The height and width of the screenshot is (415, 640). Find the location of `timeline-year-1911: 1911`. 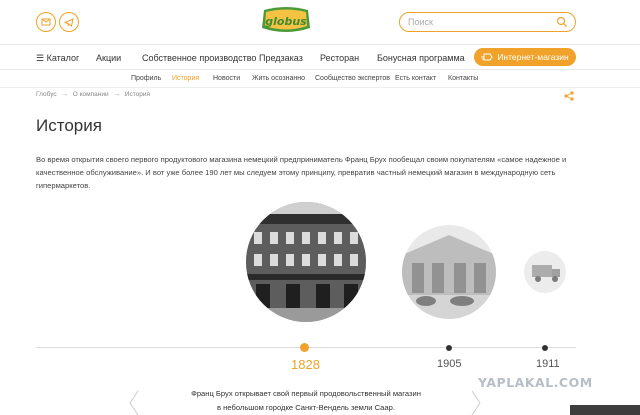

timeline-year-1911: 1911 is located at coordinates (548, 364).